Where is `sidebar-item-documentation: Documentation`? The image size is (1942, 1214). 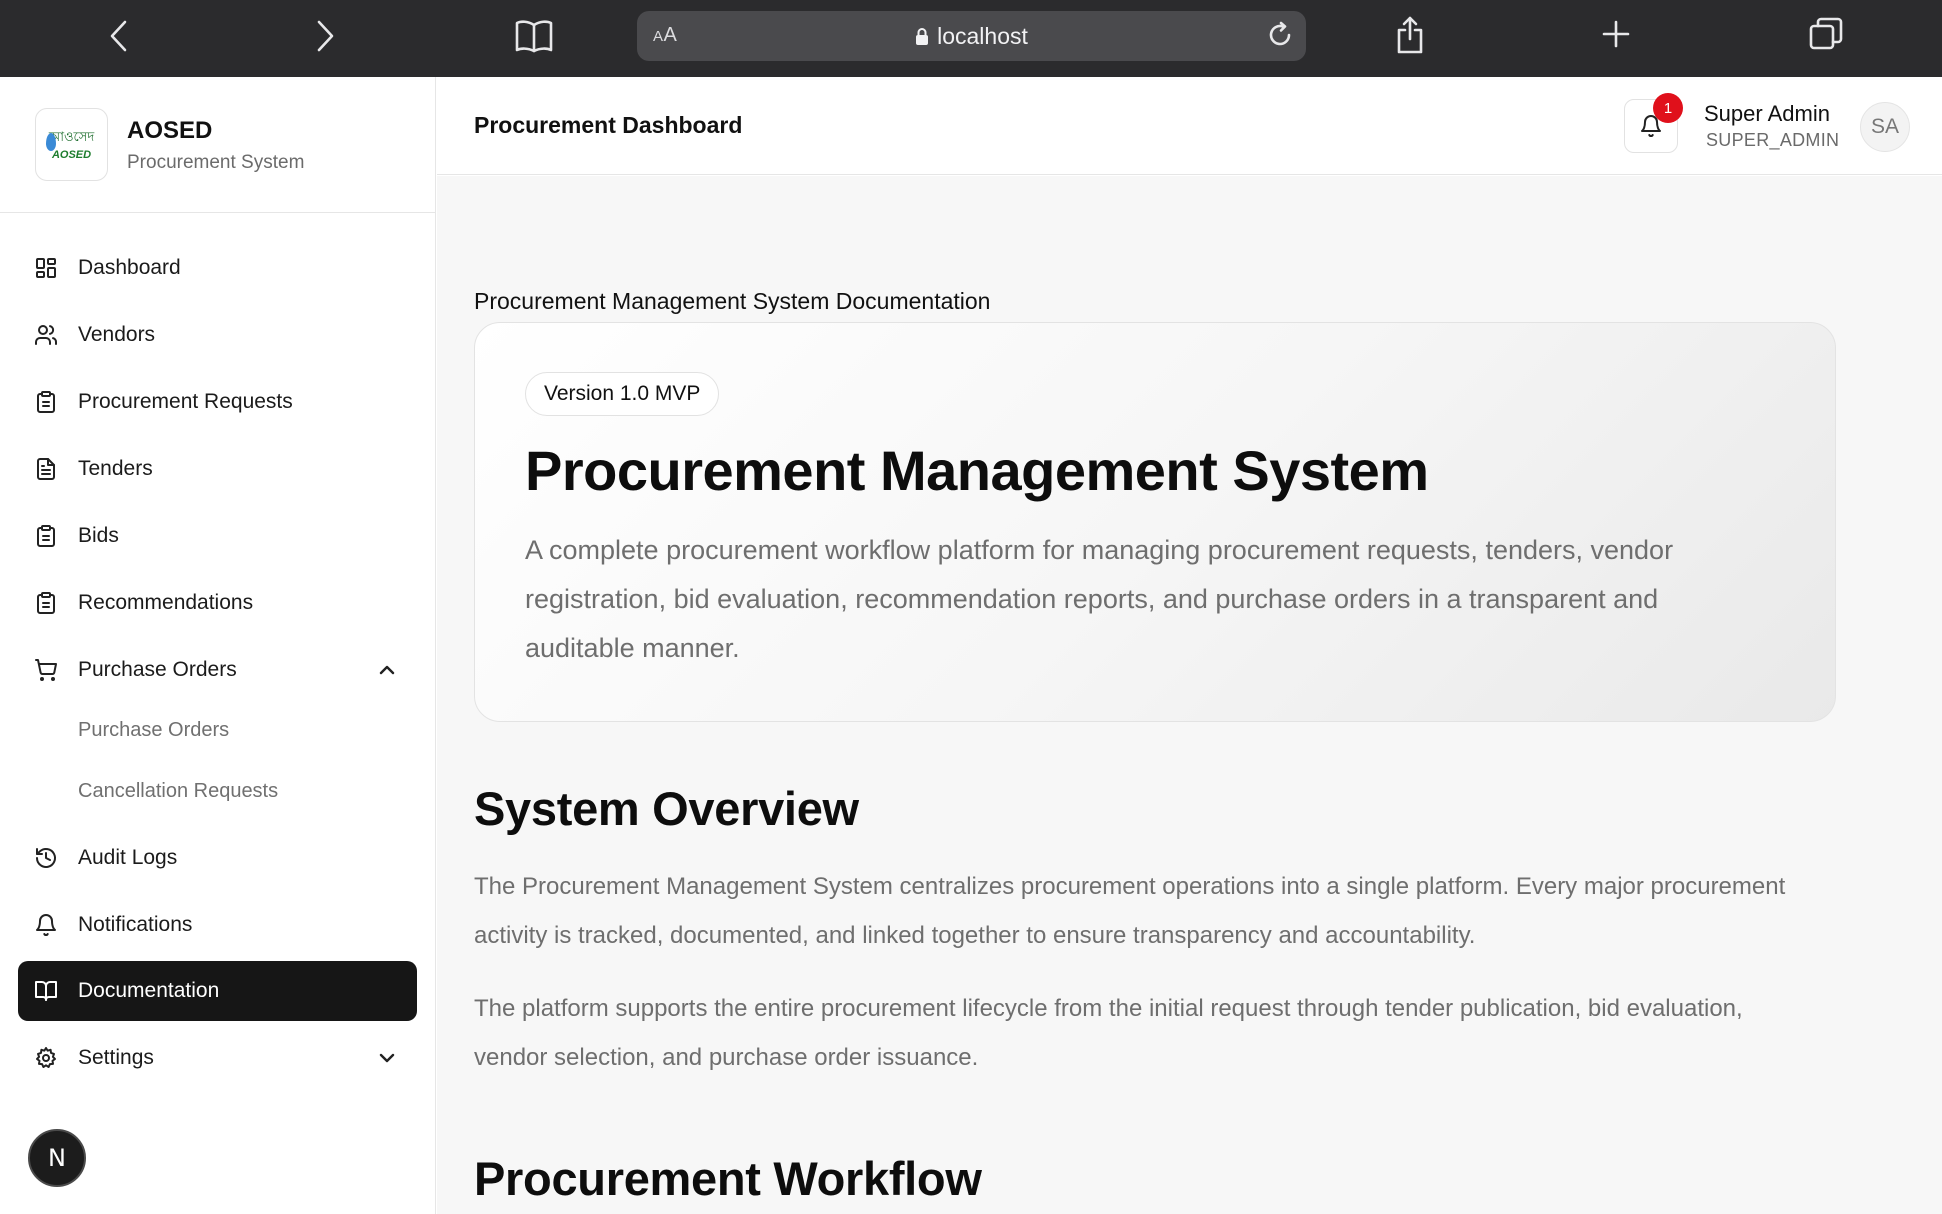 sidebar-item-documentation: Documentation is located at coordinates (217, 991).